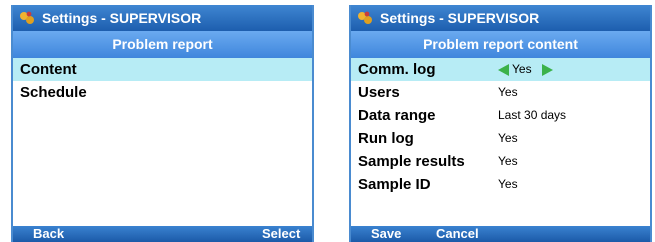 The image size is (655, 242). I want to click on setting-label: Sample ID, so click(394, 184).